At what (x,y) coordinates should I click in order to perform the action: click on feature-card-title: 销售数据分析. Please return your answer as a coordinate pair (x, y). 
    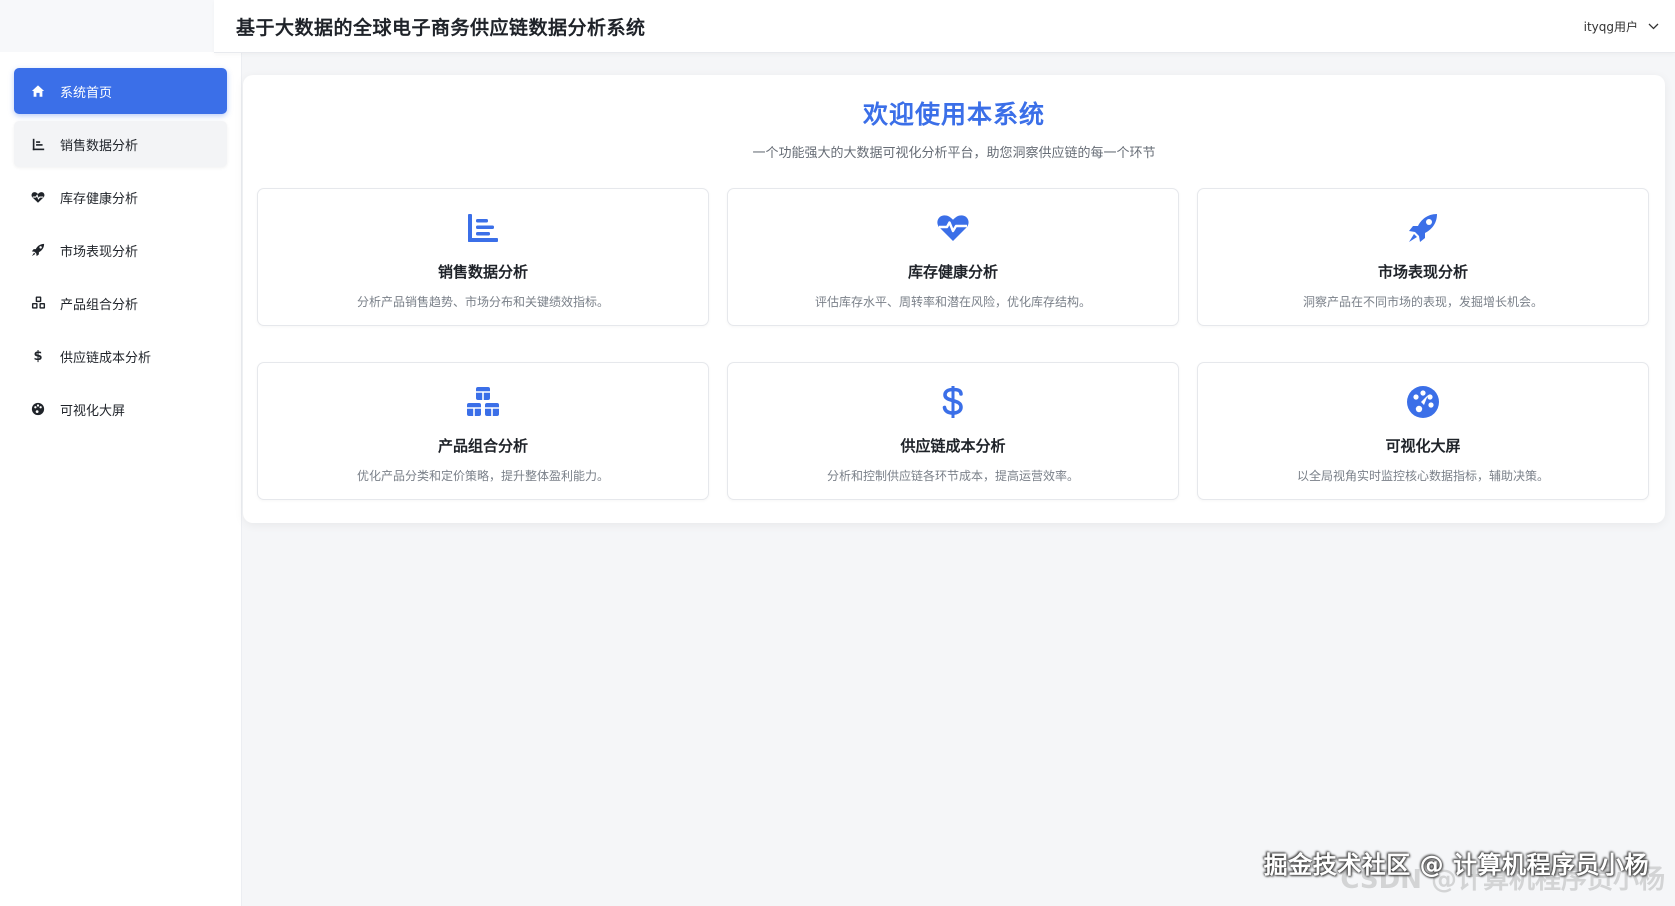
    Looking at the image, I should click on (482, 272).